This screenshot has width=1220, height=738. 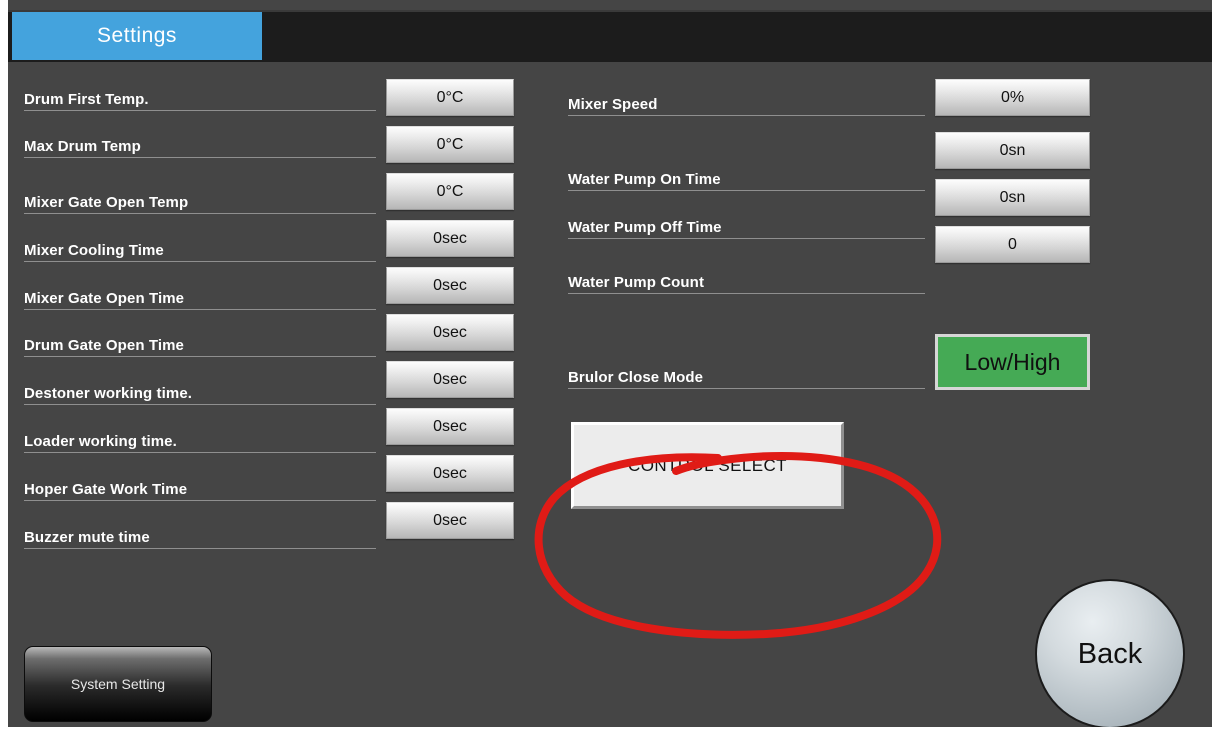 I want to click on right-value-button-1: 0sn, so click(x=1012, y=150).